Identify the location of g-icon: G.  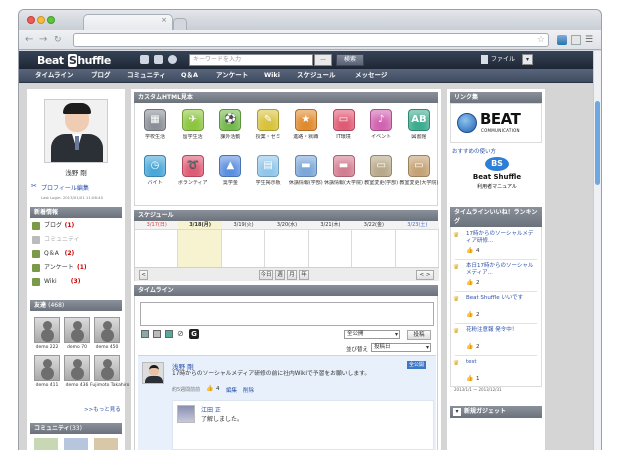
(194, 334).